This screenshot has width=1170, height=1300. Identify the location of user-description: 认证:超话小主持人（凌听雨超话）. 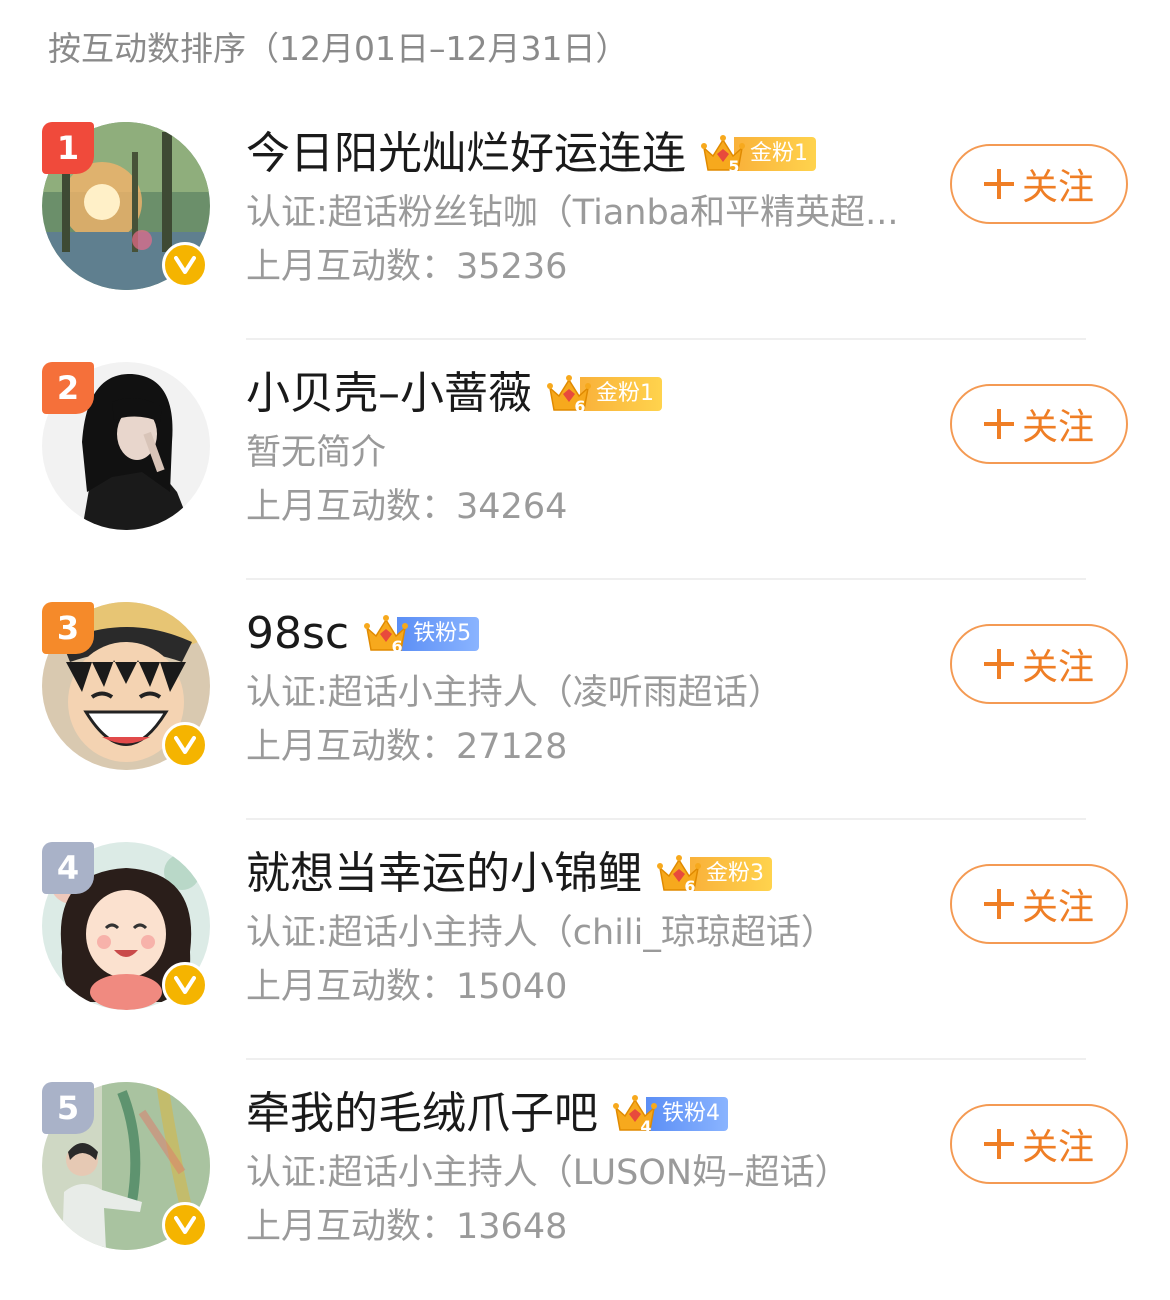
(514, 693).